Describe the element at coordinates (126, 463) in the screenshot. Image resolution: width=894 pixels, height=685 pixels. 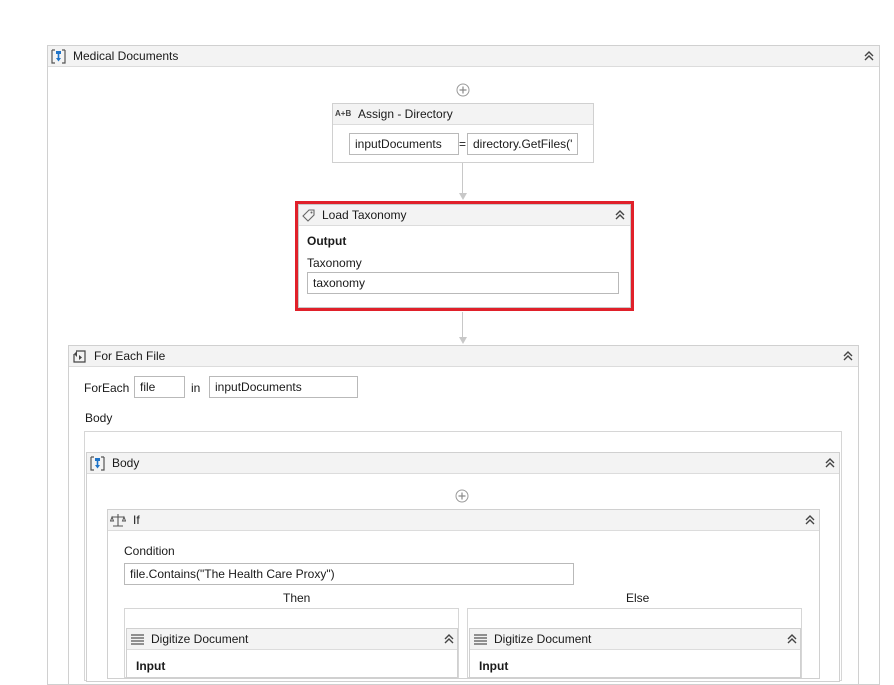
I see `body-sequence-title: Body` at that location.